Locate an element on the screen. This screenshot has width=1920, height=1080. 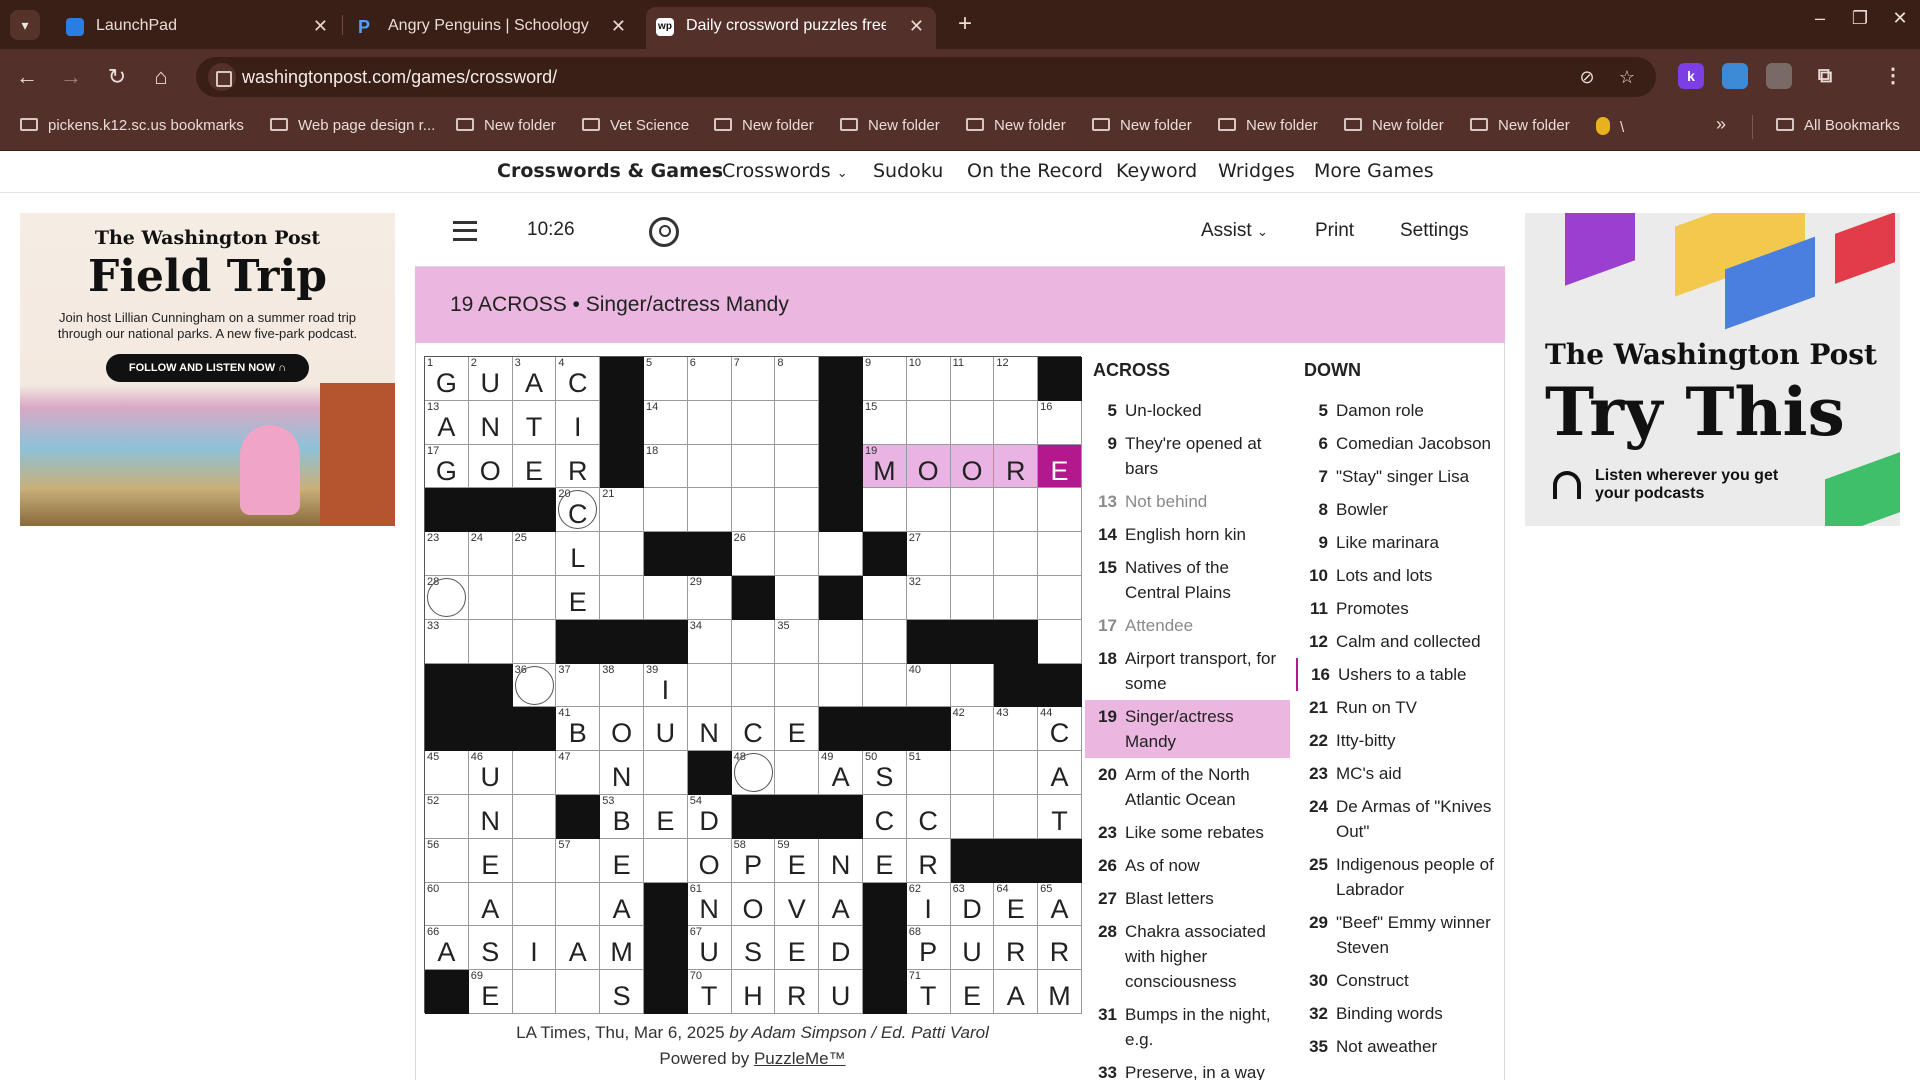
grid-cell: 36 is located at coordinates (534, 685).